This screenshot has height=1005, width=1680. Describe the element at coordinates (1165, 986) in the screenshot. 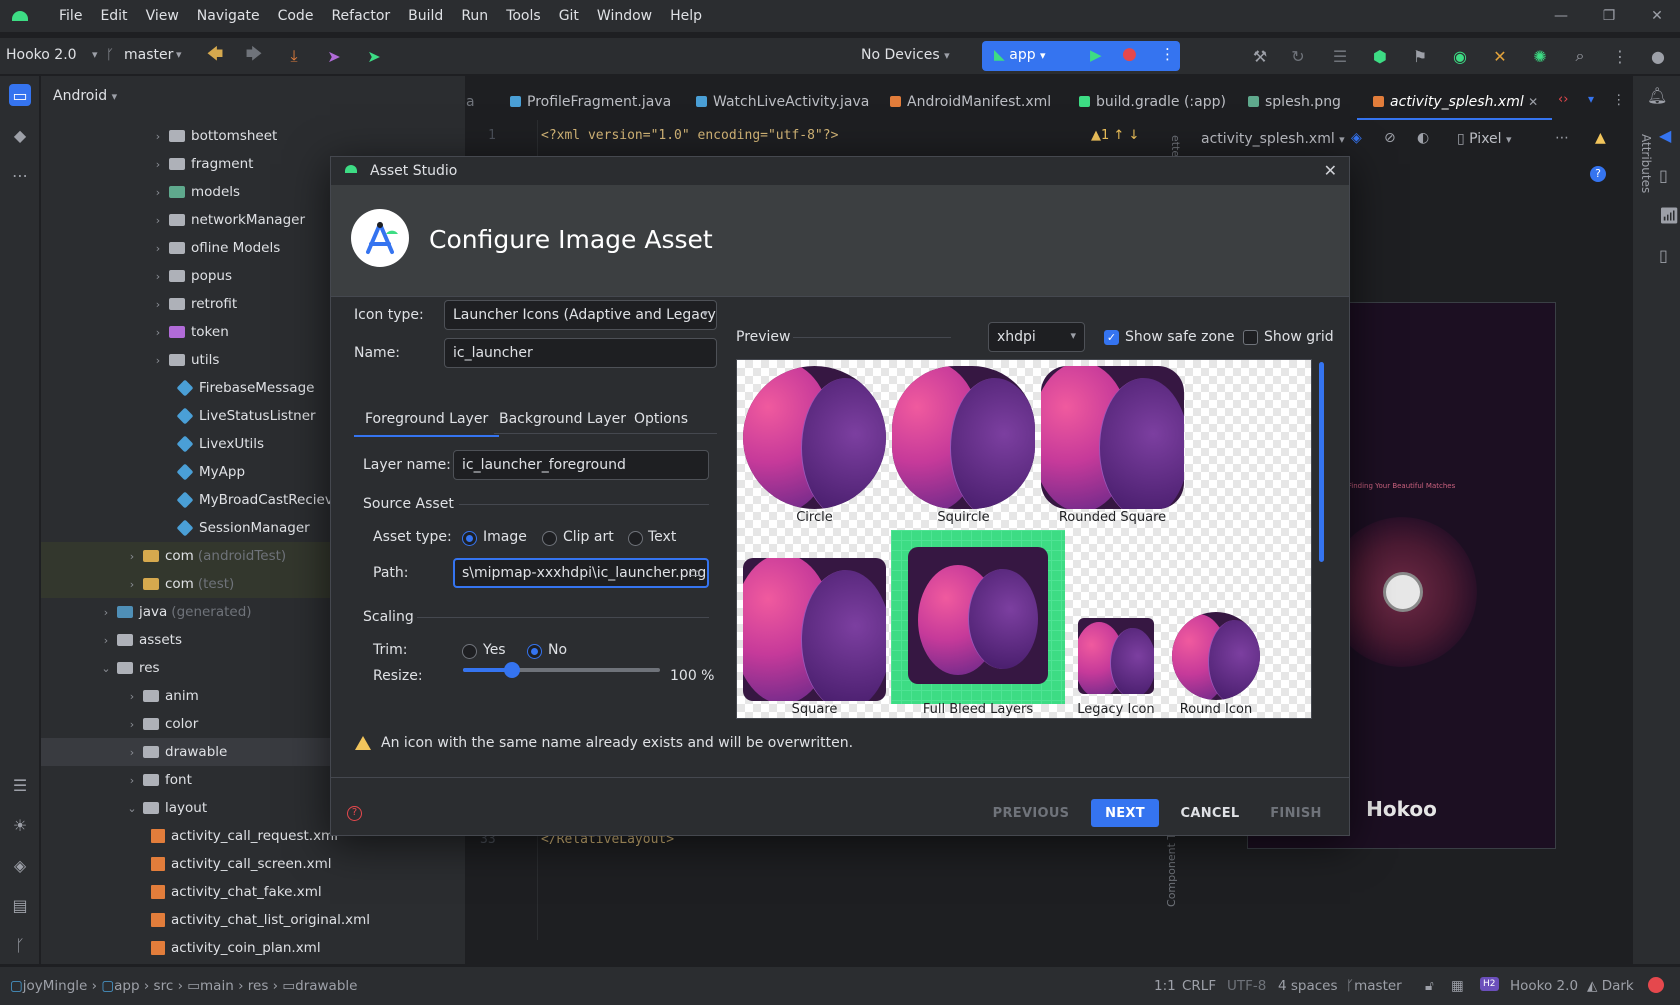

I see `caret-position: 1:1` at that location.